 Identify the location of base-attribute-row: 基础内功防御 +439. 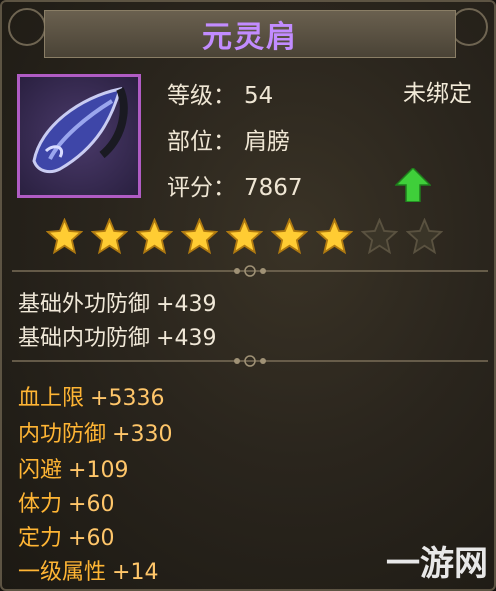
(117, 336).